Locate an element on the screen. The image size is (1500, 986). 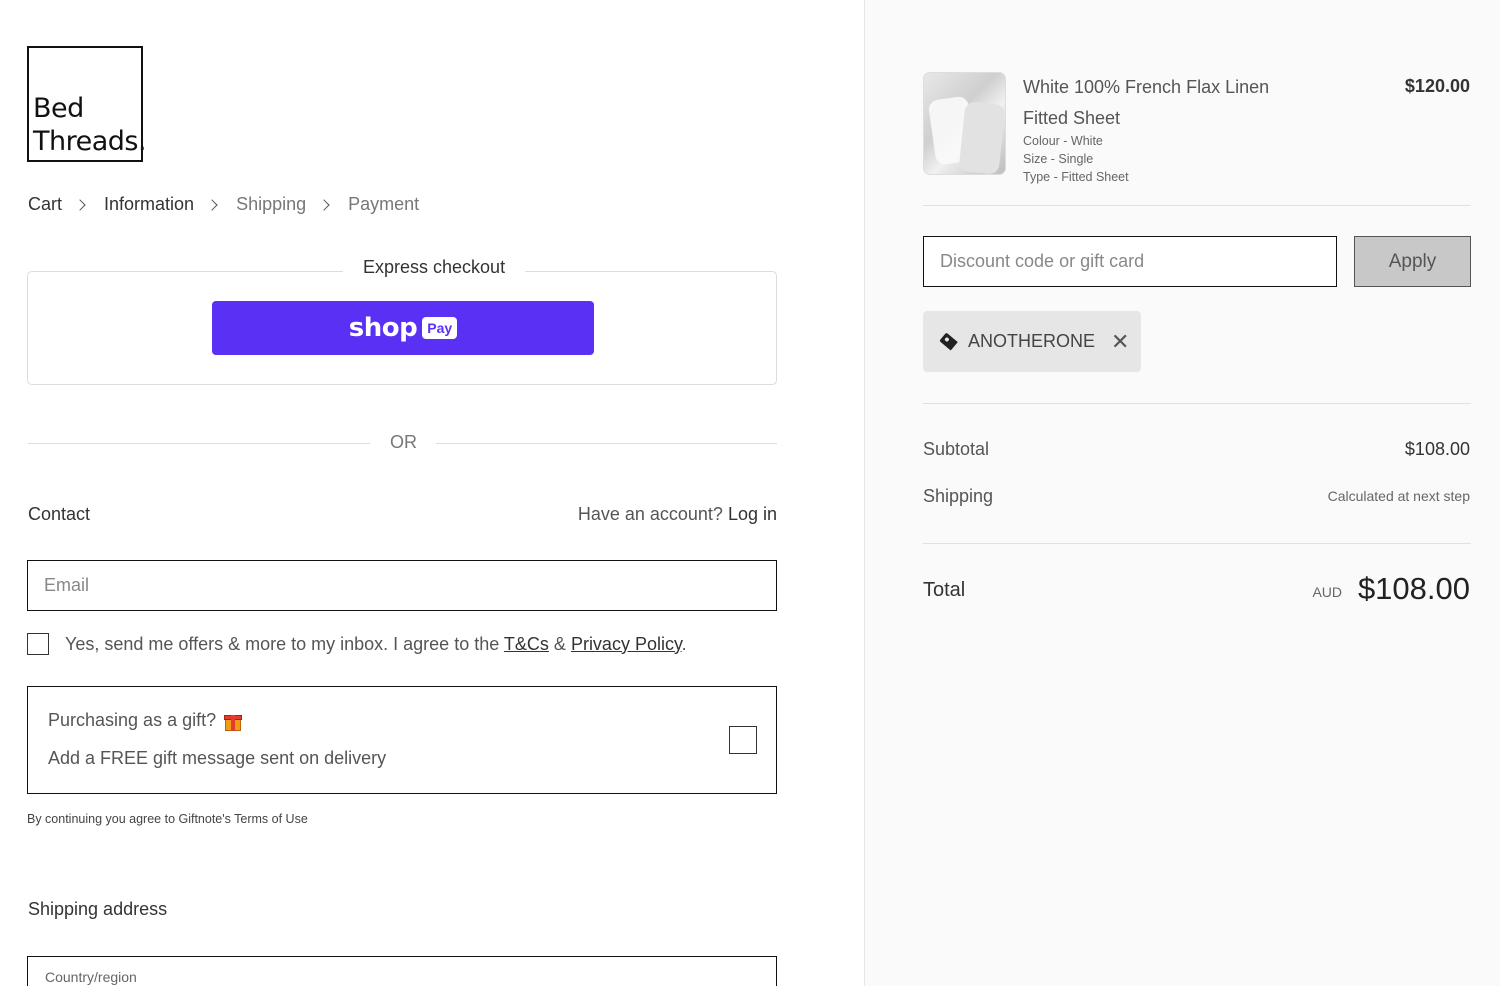
breadcrumb-information: Information is located at coordinates (149, 204).